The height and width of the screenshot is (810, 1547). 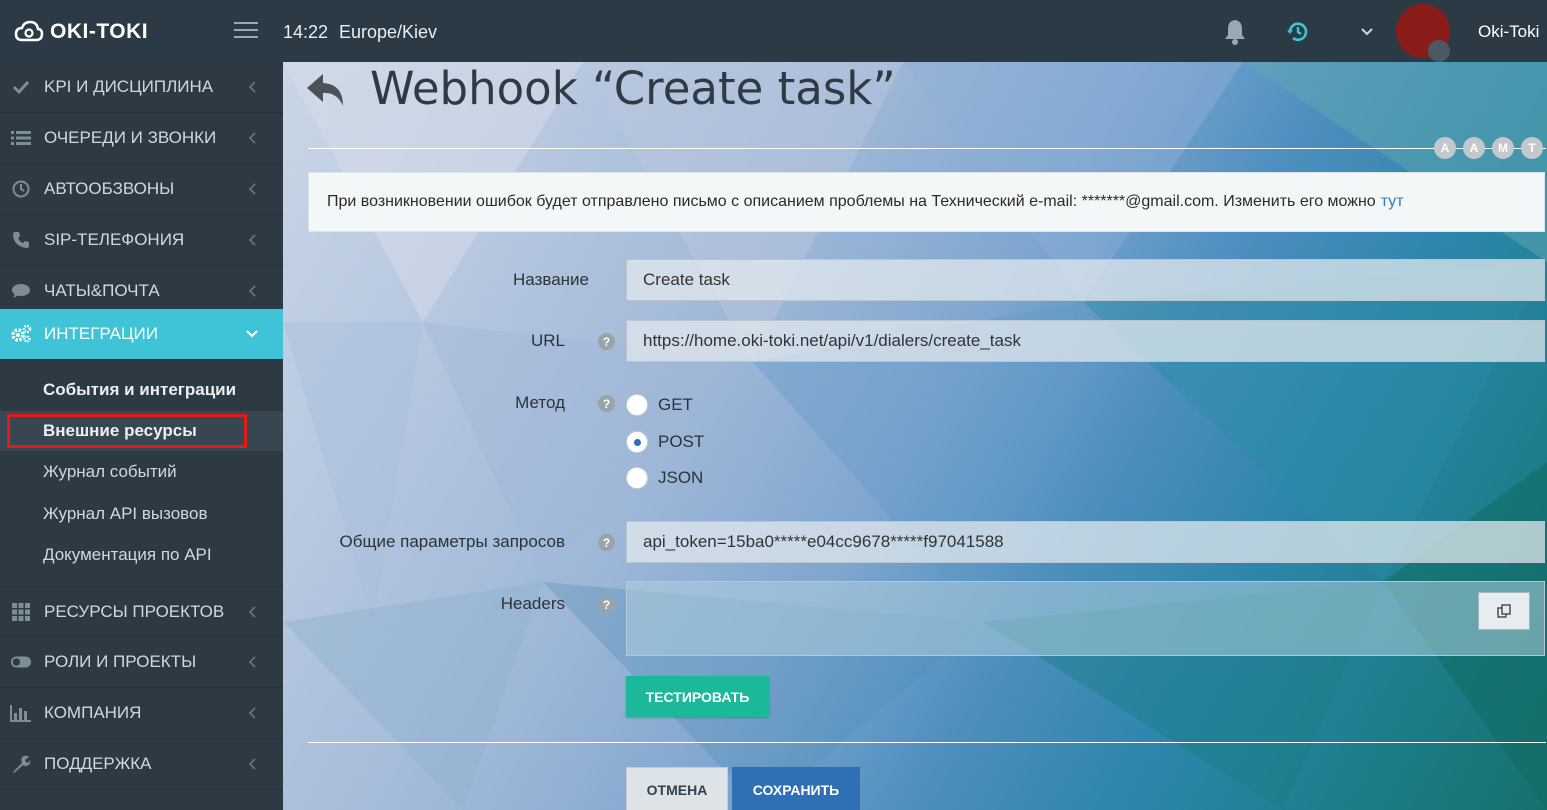 What do you see at coordinates (532, 603) in the screenshot?
I see `headers-label: Headers` at bounding box center [532, 603].